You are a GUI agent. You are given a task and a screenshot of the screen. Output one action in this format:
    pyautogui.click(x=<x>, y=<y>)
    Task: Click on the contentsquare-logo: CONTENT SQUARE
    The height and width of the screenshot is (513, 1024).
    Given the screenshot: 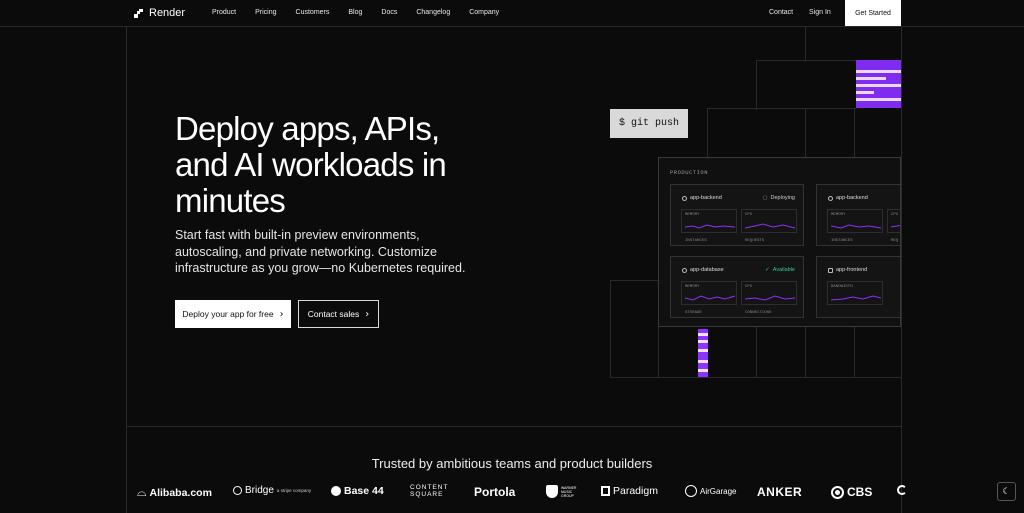 What is the action you would take?
    pyautogui.click(x=429, y=491)
    